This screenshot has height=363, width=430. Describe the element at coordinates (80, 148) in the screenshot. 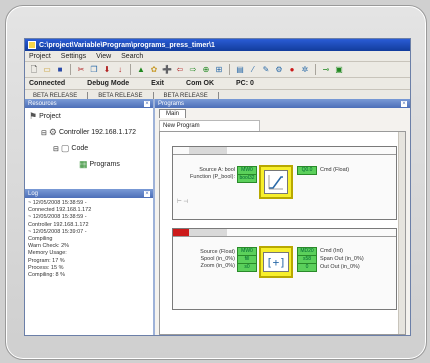

I see `tree-label-code: Code` at that location.